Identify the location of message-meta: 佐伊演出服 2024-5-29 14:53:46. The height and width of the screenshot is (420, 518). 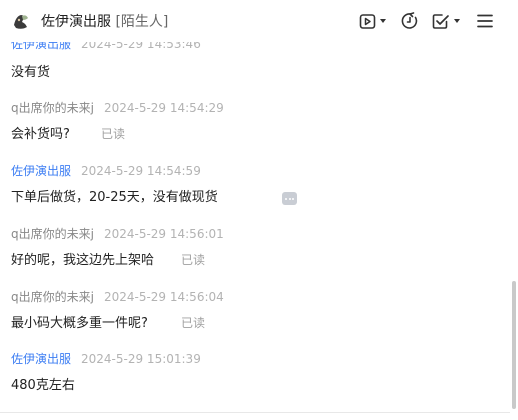
(106, 47).